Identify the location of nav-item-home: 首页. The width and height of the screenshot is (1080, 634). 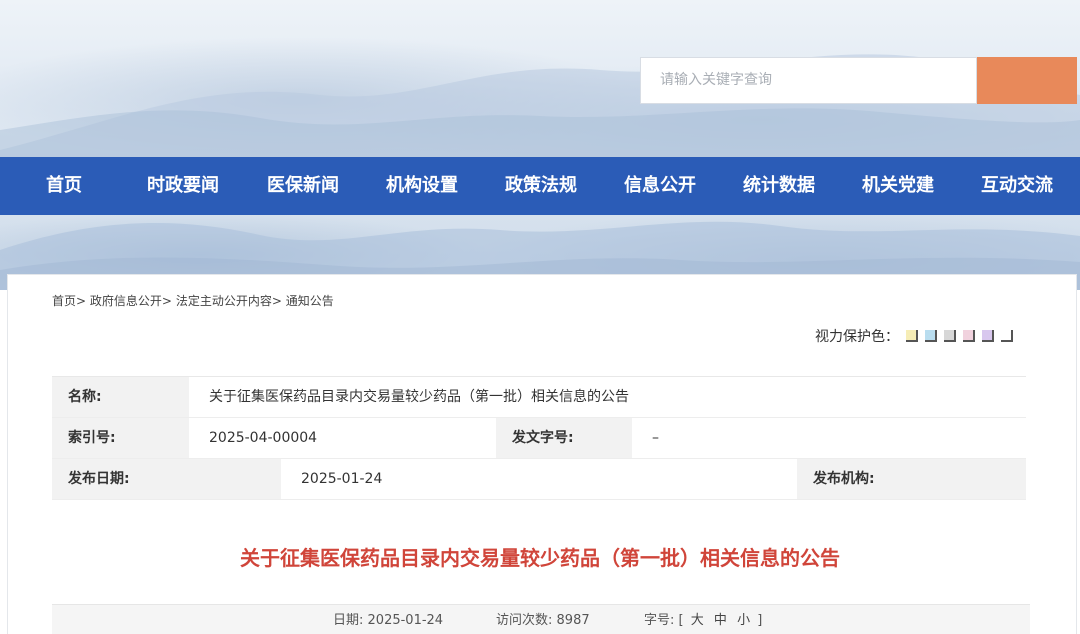
(64, 186).